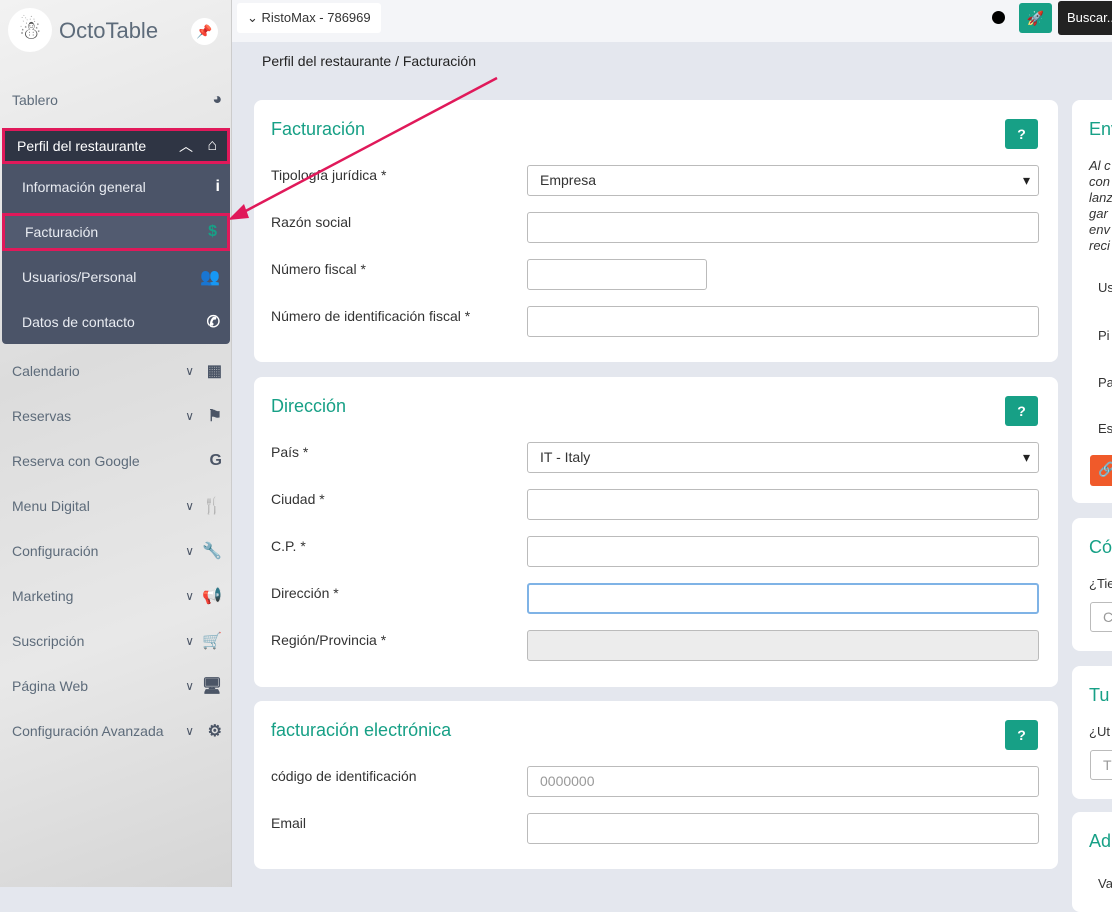 This screenshot has height=912, width=1112. I want to click on home-icon: ⌂, so click(212, 145).